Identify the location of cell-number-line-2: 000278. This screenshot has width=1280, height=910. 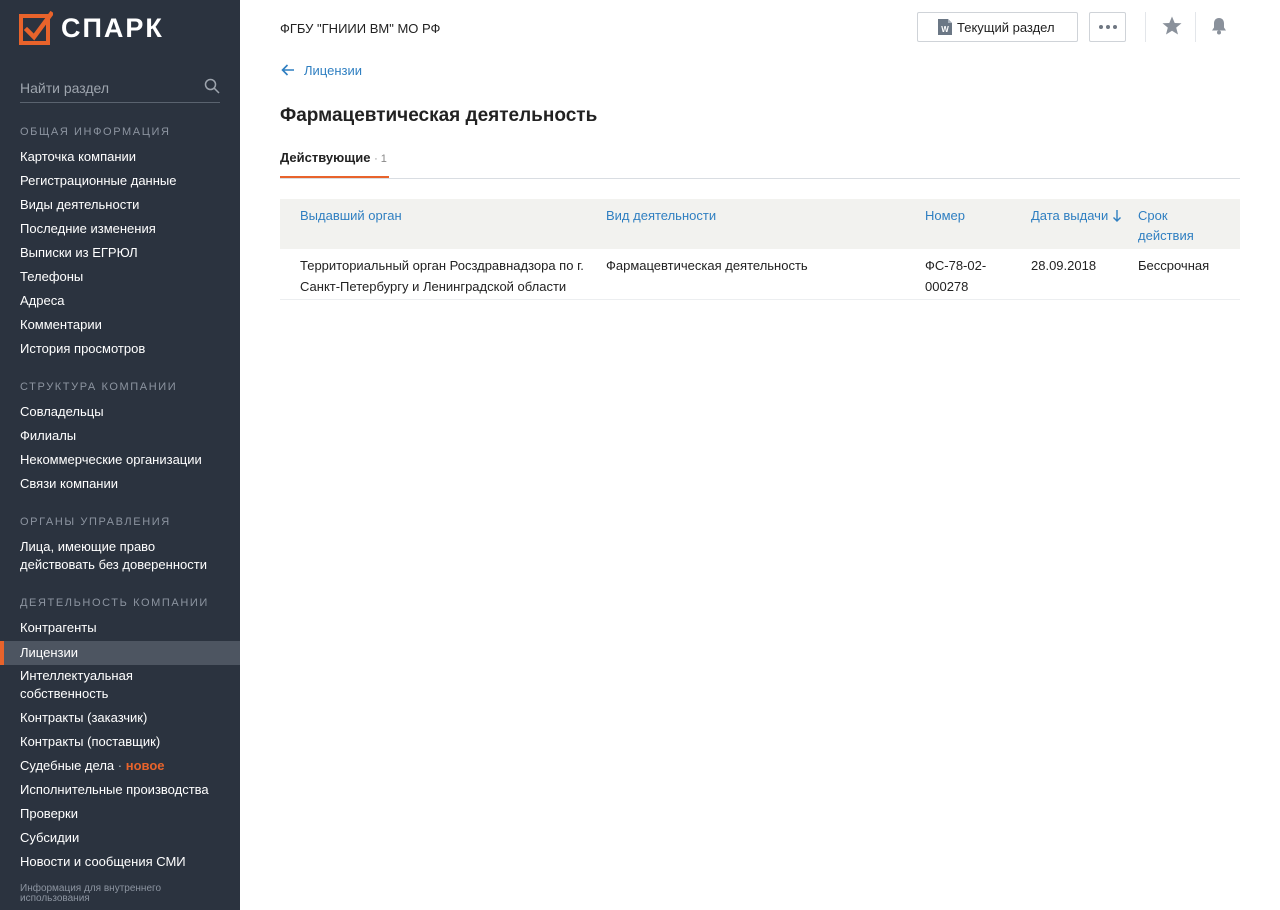
(947, 286).